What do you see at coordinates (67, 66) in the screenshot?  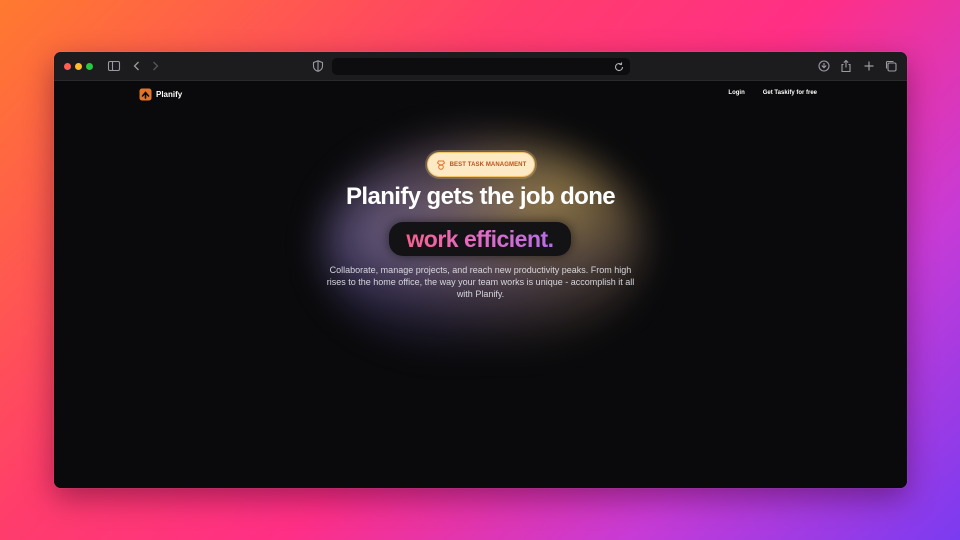 I see `close-window-button` at bounding box center [67, 66].